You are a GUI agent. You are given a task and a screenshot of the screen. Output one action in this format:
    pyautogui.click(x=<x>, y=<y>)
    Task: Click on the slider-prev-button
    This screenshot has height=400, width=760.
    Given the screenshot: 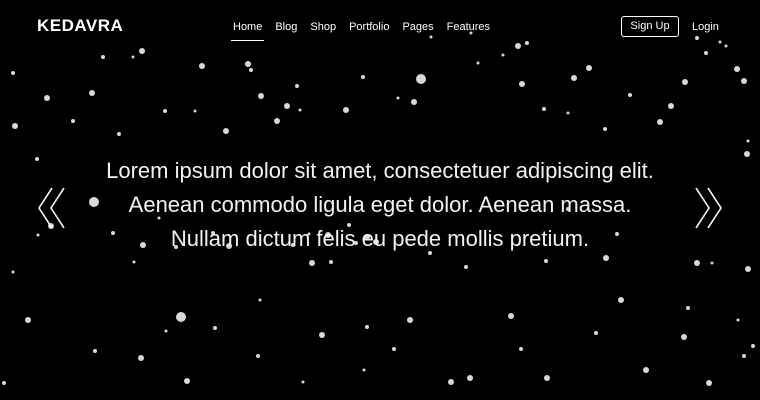 What is the action you would take?
    pyautogui.click(x=52, y=208)
    